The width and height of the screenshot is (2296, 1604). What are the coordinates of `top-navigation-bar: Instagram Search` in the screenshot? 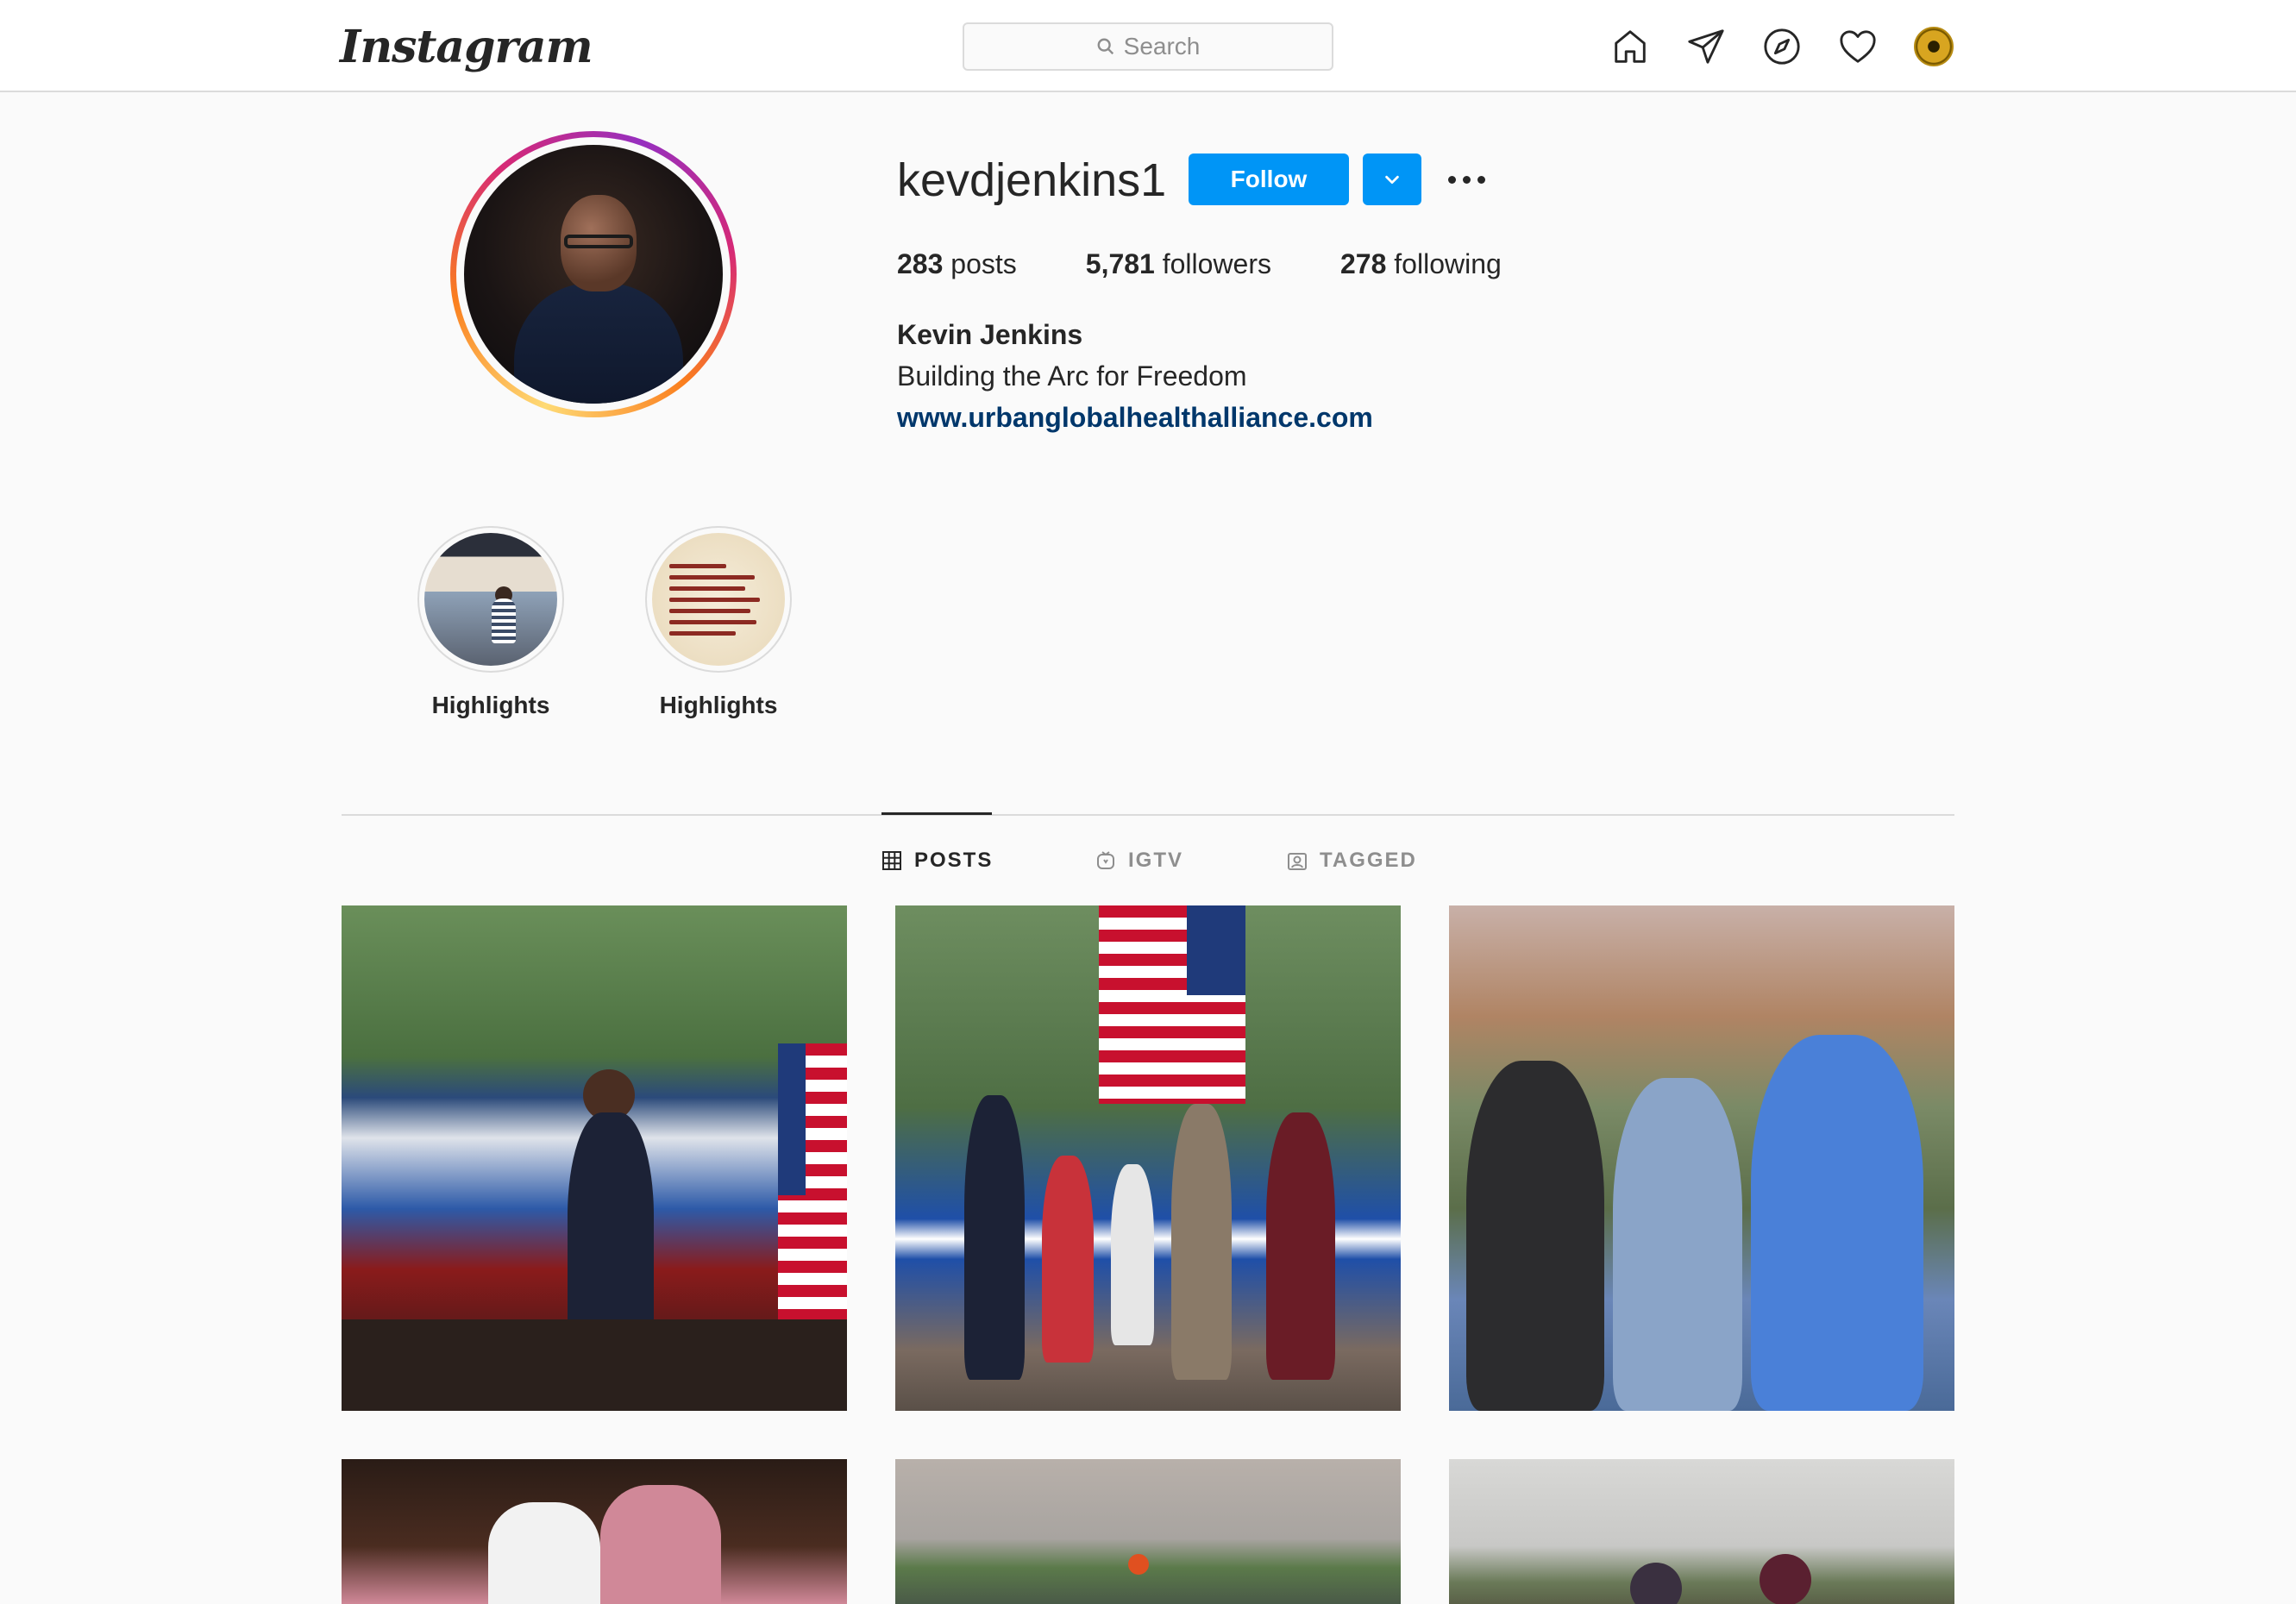 It's located at (1148, 46).